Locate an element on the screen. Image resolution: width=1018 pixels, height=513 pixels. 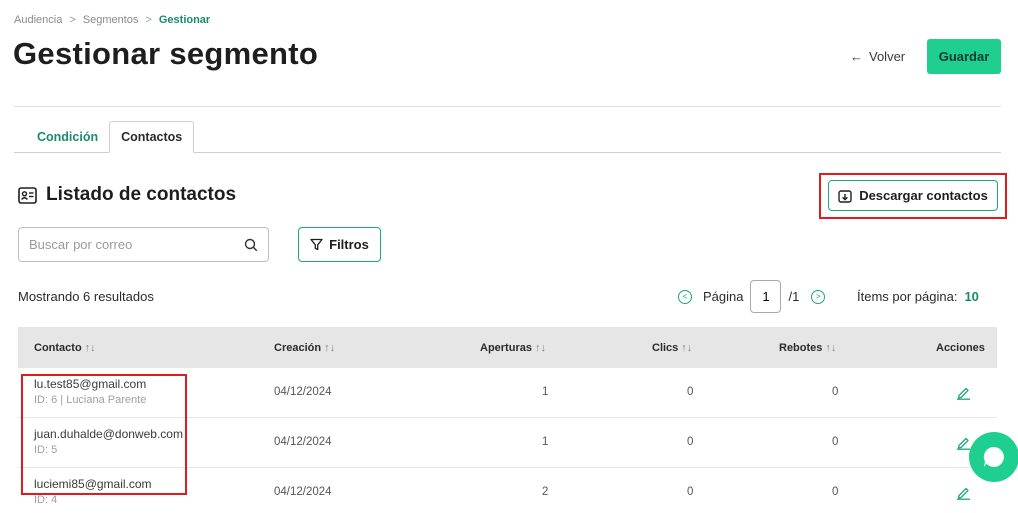
column-header-actions: Acciones is located at coordinates (960, 347).